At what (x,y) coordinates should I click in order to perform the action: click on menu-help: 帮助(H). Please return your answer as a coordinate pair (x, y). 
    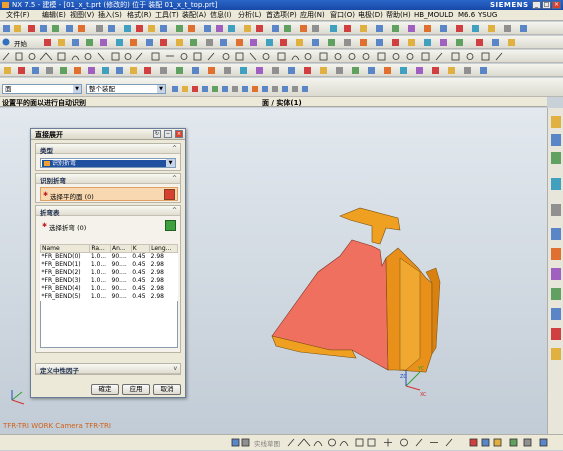
    Looking at the image, I should click on (398, 15).